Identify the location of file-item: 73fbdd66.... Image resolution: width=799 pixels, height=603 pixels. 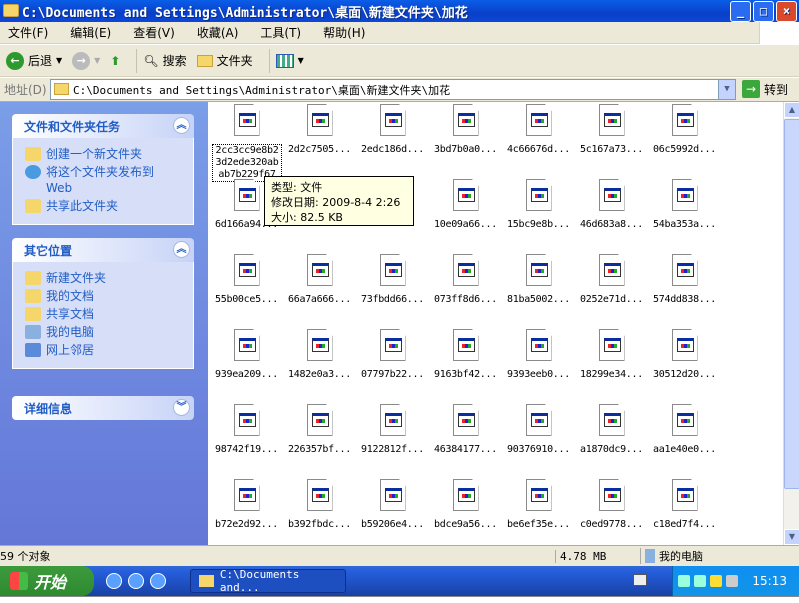
(392, 279).